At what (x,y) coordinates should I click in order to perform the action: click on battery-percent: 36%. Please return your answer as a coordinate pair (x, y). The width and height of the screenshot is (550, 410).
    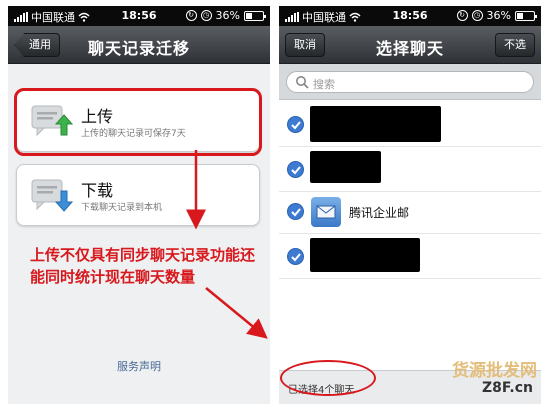
    Looking at the image, I should click on (498, 15).